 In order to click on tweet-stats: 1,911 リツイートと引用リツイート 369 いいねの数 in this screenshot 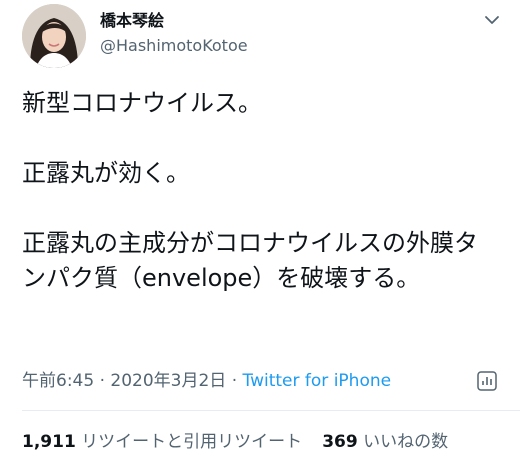, I will do `click(261, 442)`.